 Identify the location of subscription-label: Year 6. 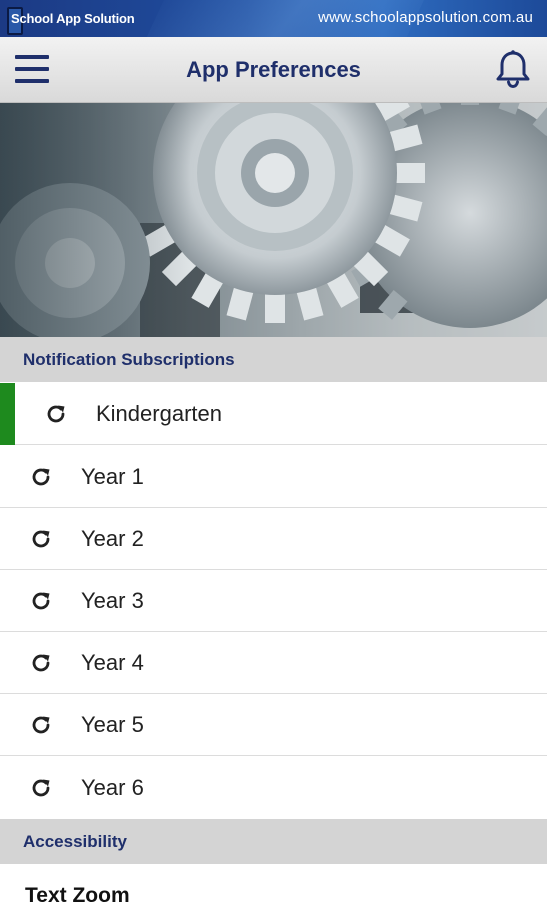
(112, 787).